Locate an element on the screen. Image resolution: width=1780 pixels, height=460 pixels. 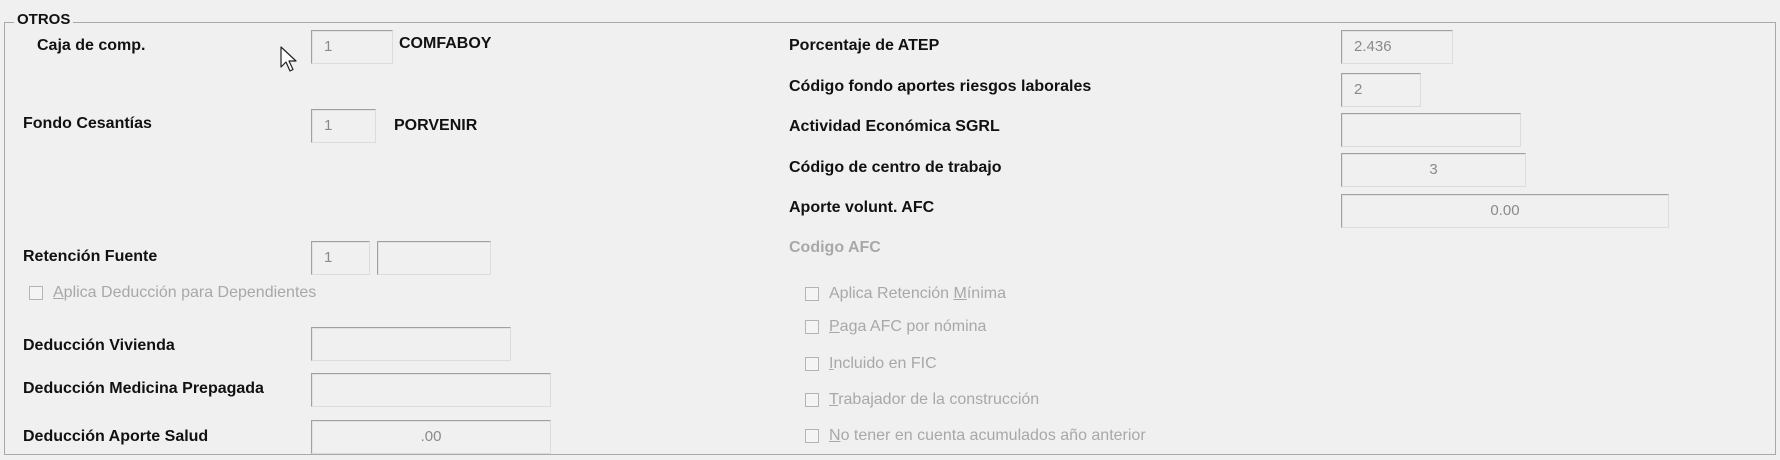
actividad-label: Actividad Económica SGRL is located at coordinates (894, 126).